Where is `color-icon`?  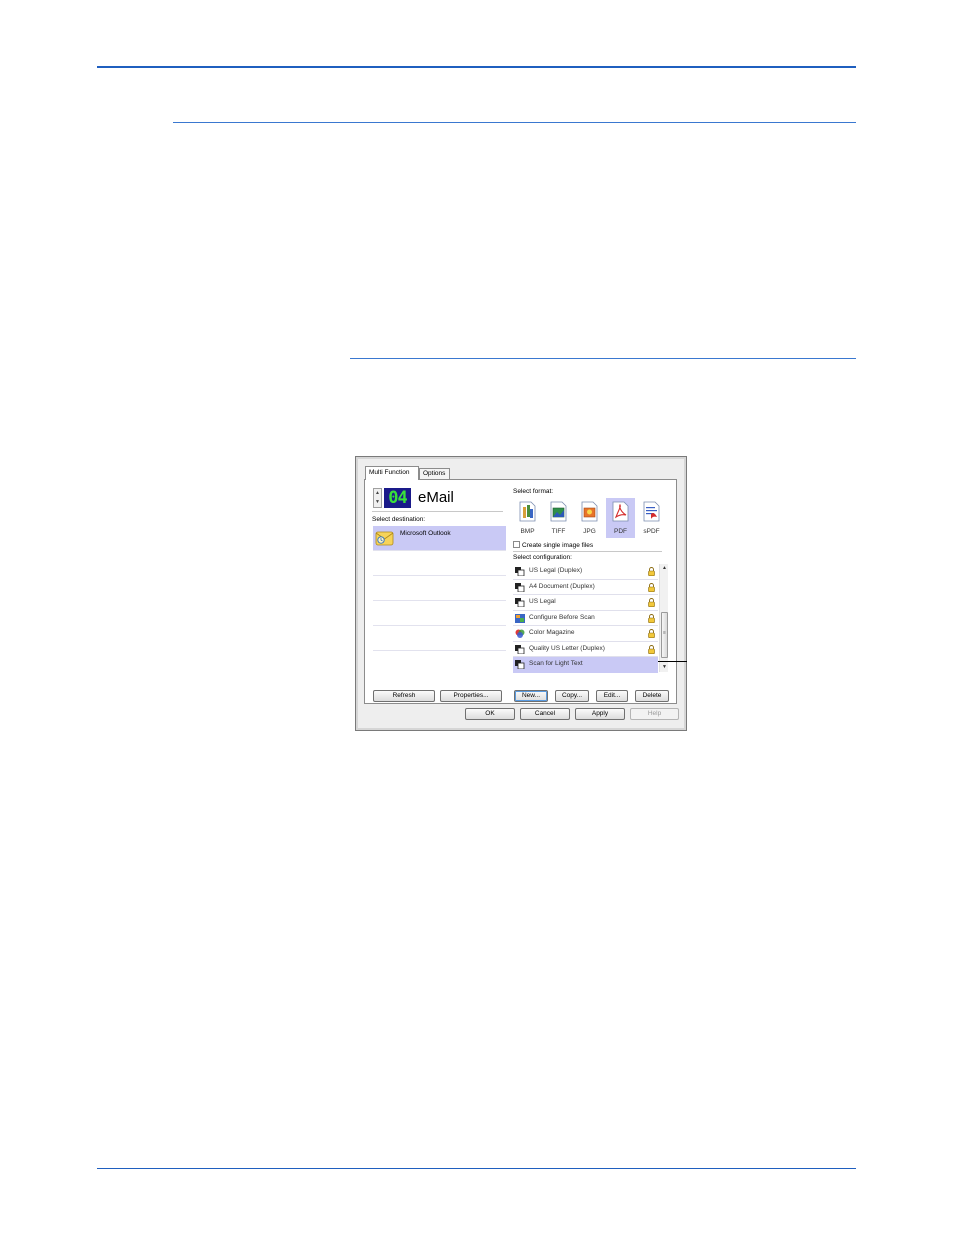 color-icon is located at coordinates (520, 633).